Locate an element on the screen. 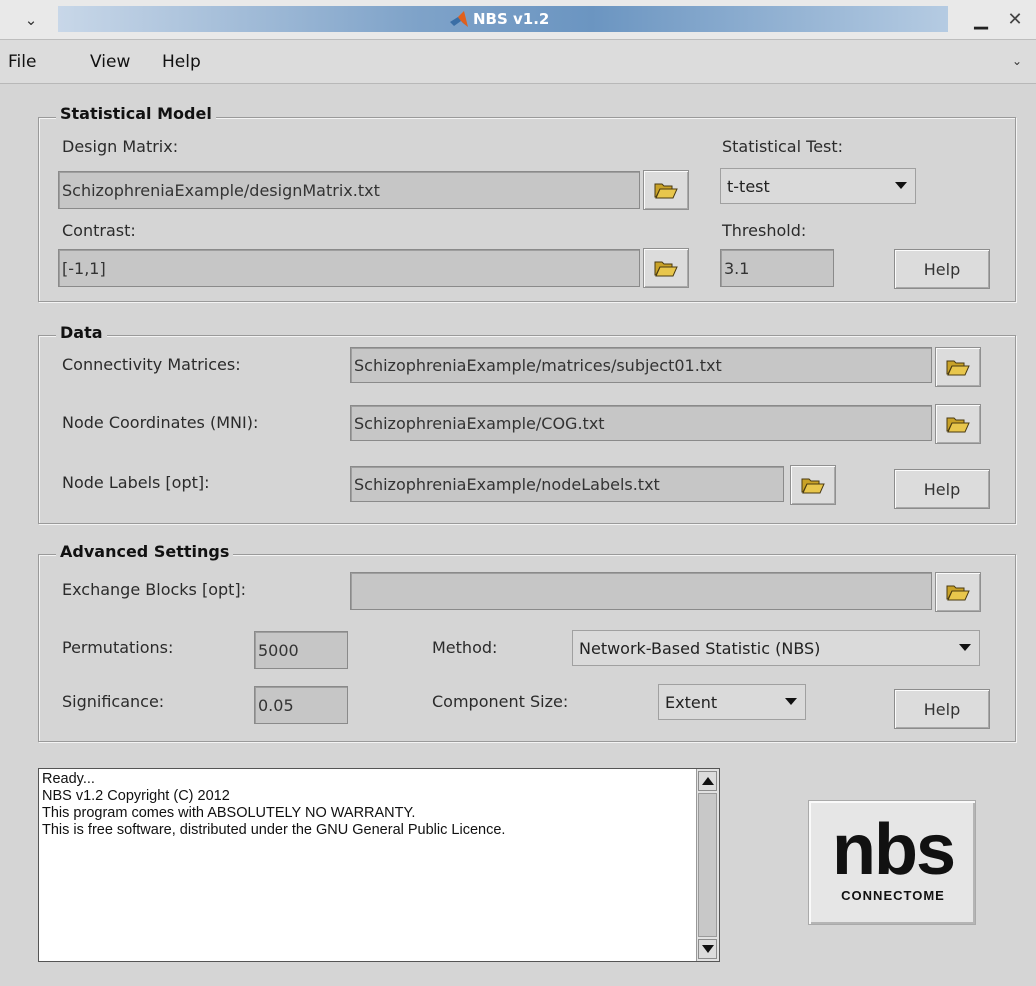  arrow-down-icon is located at coordinates (708, 949).